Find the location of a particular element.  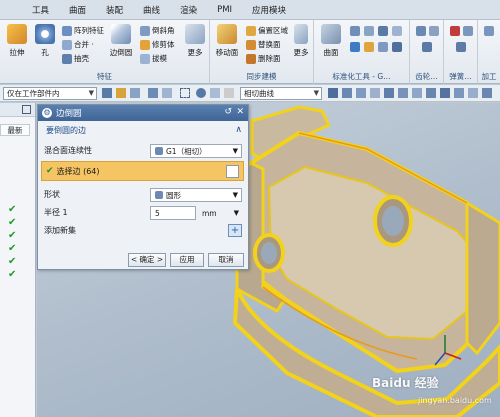

ok-button: < 确定 > is located at coordinates (147, 260).